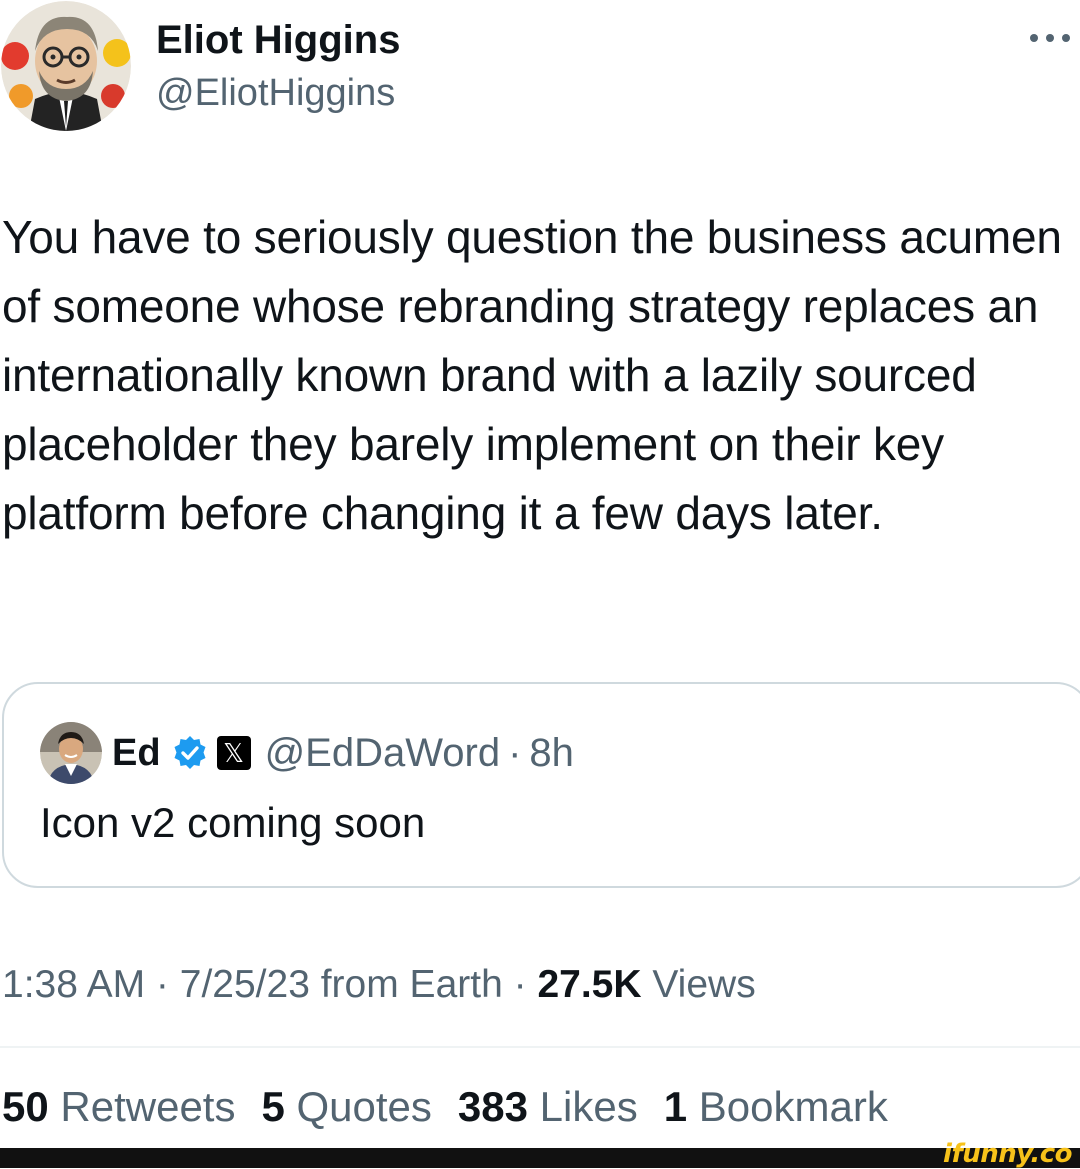  Describe the element at coordinates (1050, 38) in the screenshot. I see `more-horizontal-icon` at that location.